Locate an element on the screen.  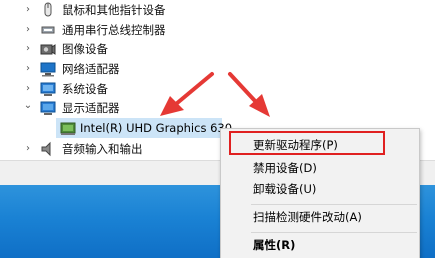
tree-item-display-adapters: ⌄ 显示适配器 is located at coordinates (120, 108).